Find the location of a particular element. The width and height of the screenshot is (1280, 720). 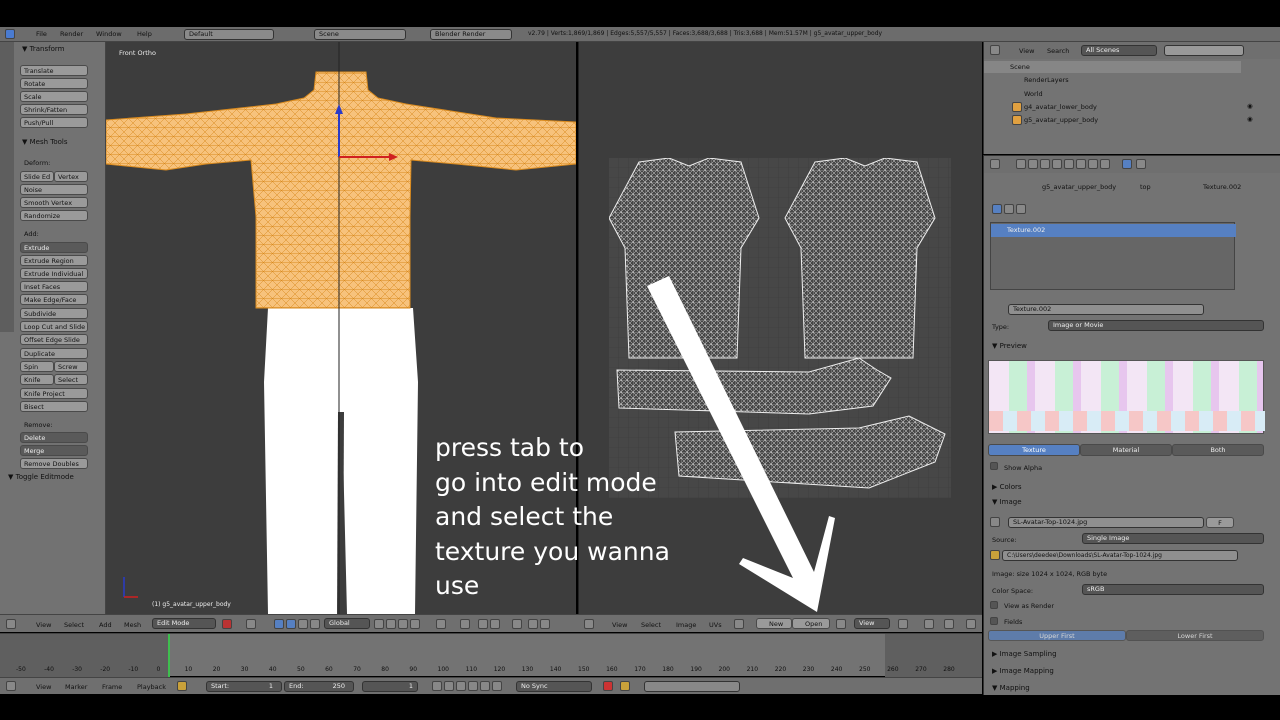

pivot-point-icon is located at coordinates (903, 624).